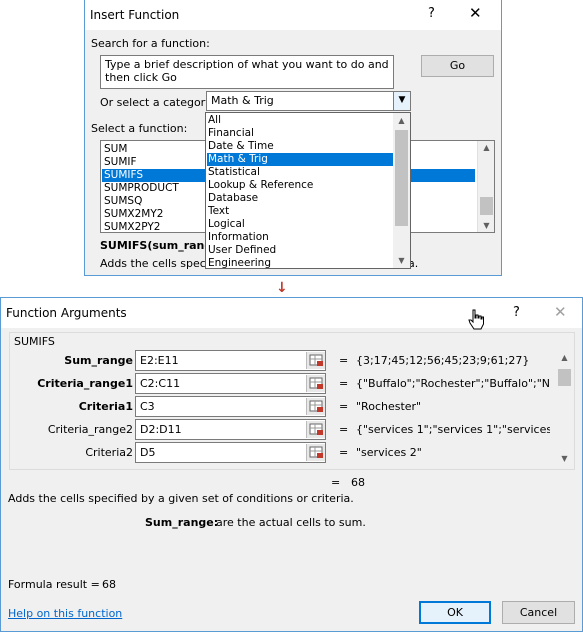 The height and width of the screenshot is (632, 583). Describe the element at coordinates (159, 360) in the screenshot. I see `arg-input-value: E2:E11` at that location.